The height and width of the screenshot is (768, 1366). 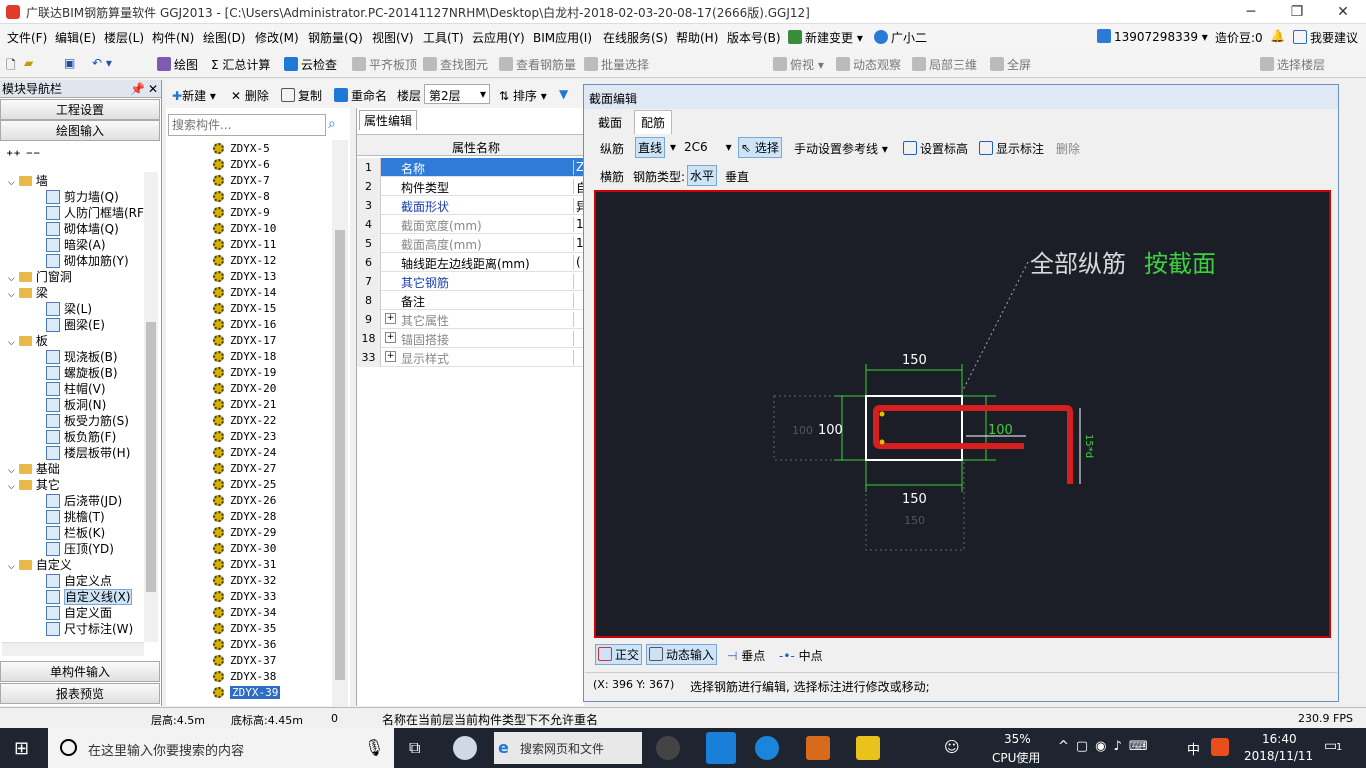 What do you see at coordinates (818, 748) in the screenshot?
I see `pdf-app-icon` at bounding box center [818, 748].